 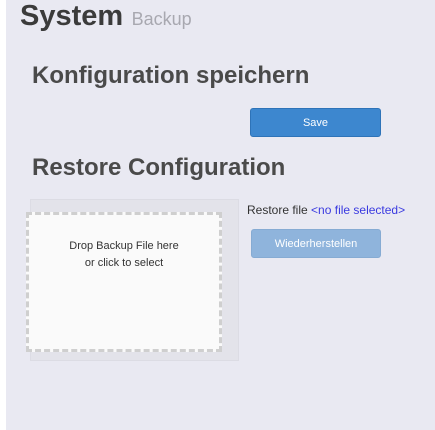 What do you see at coordinates (72, 16) in the screenshot?
I see `page-title-main: System` at bounding box center [72, 16].